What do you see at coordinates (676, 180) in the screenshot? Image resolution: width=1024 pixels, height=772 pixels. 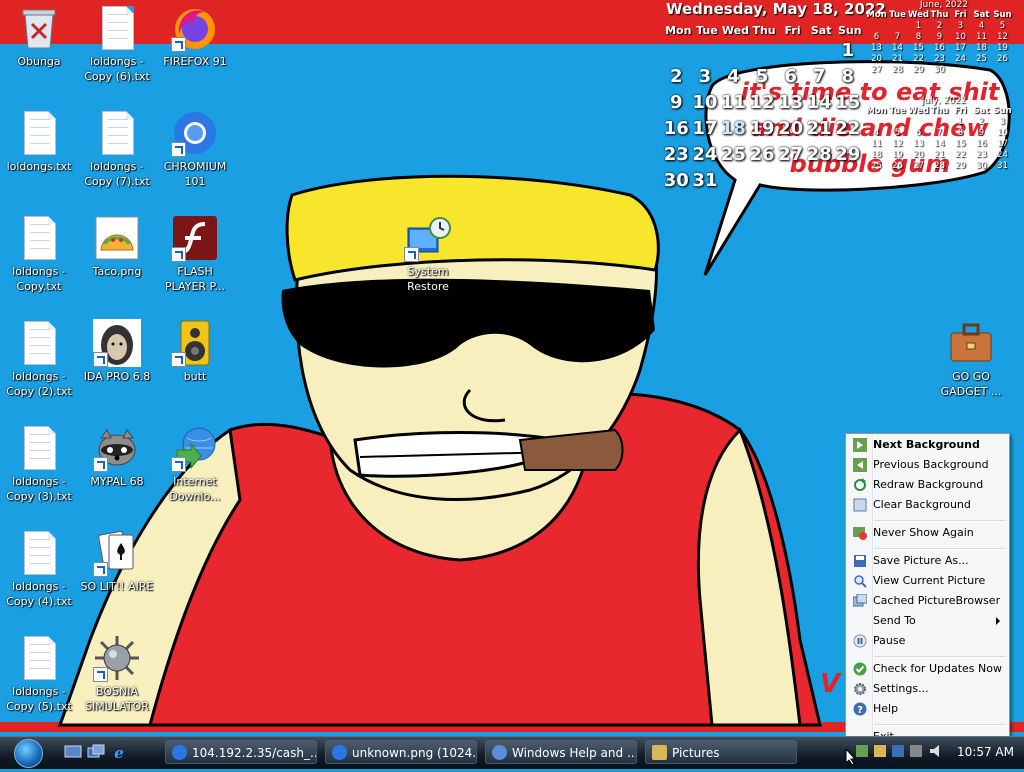 I see `calendar-day: 30` at bounding box center [676, 180].